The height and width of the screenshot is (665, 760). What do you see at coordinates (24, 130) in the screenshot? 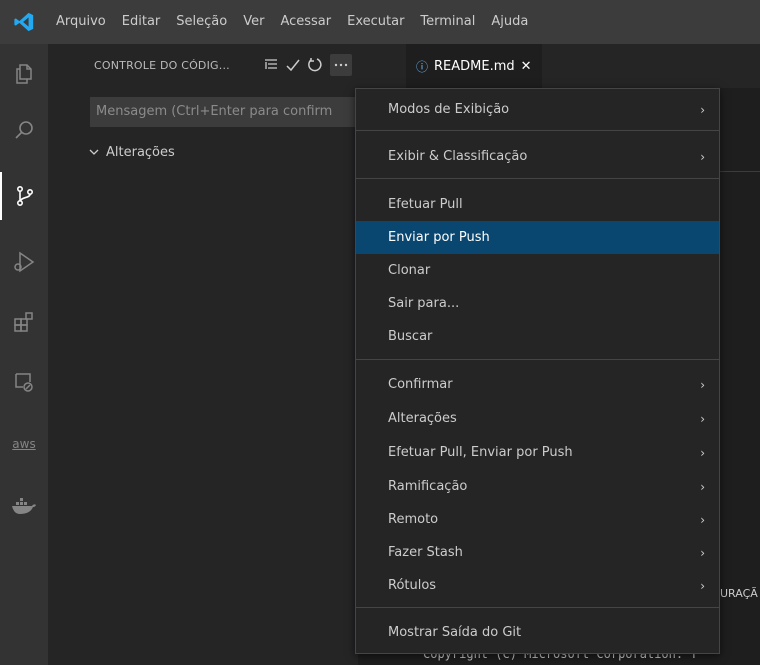
I see `search-icon` at bounding box center [24, 130].